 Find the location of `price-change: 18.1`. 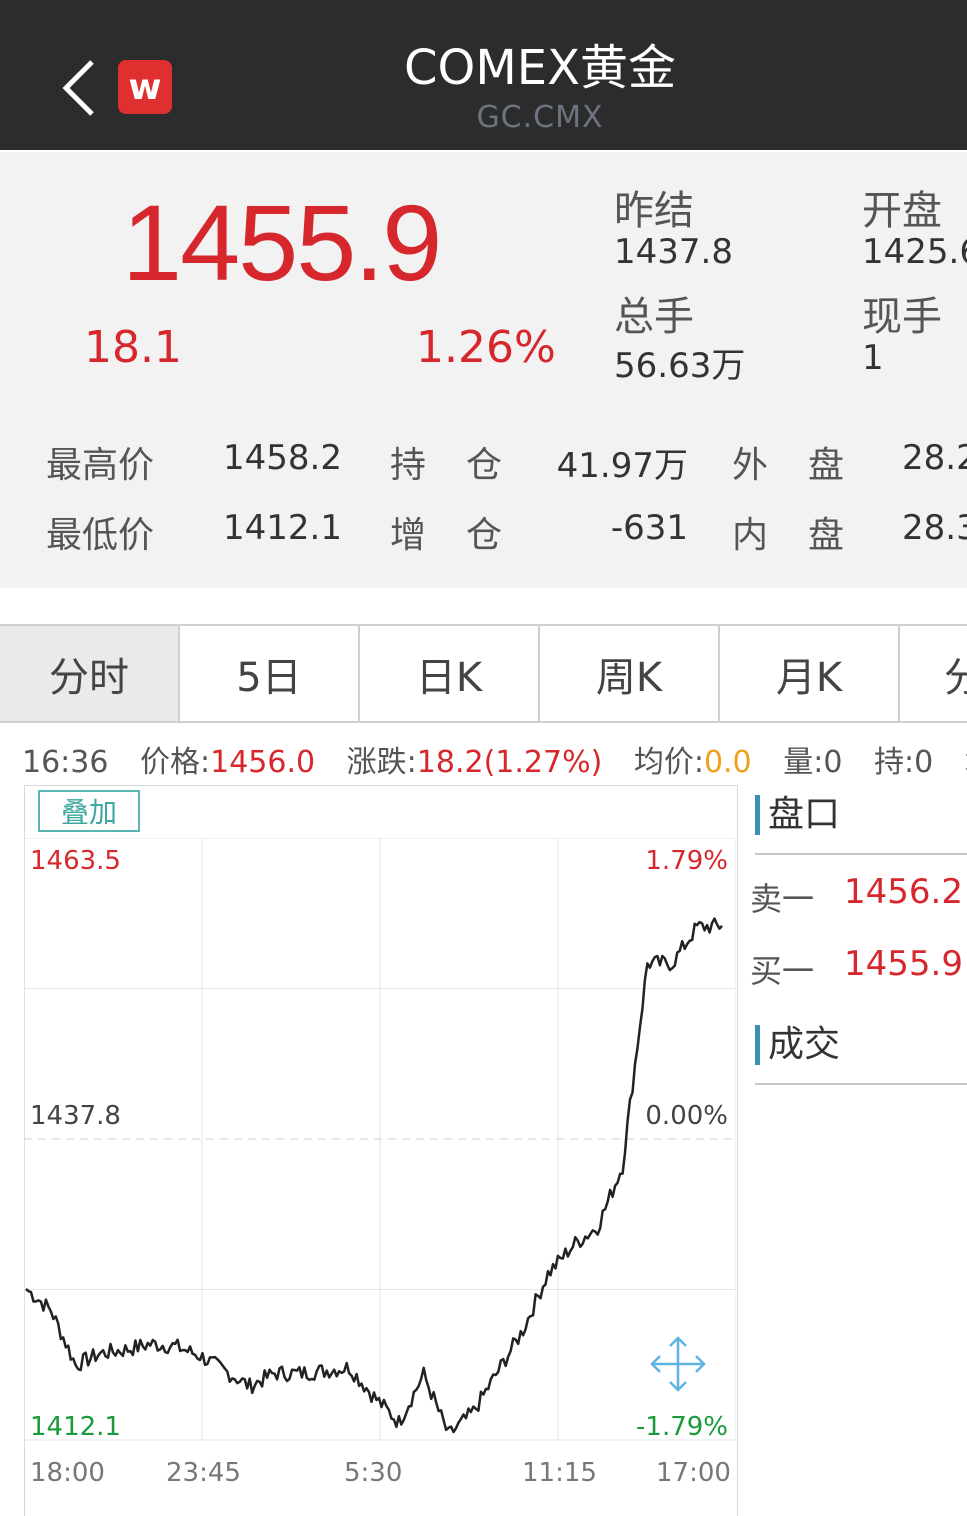

price-change: 18.1 is located at coordinates (133, 347).